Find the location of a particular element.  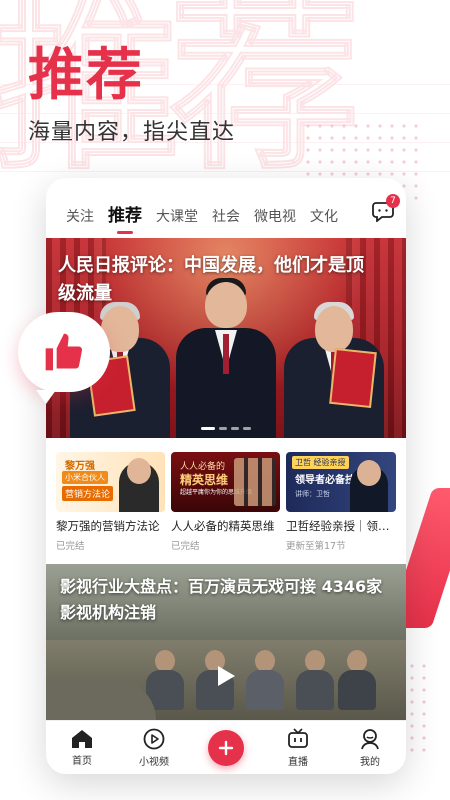

home-icon is located at coordinates (82, 738).